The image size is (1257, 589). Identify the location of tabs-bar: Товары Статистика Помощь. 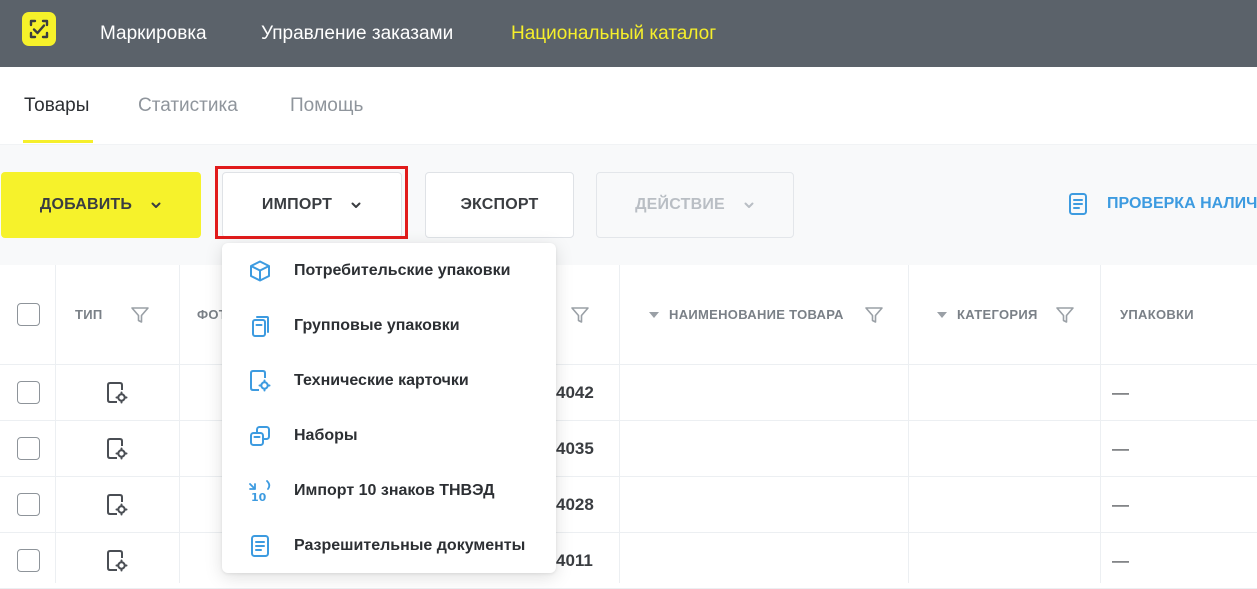
(628, 106).